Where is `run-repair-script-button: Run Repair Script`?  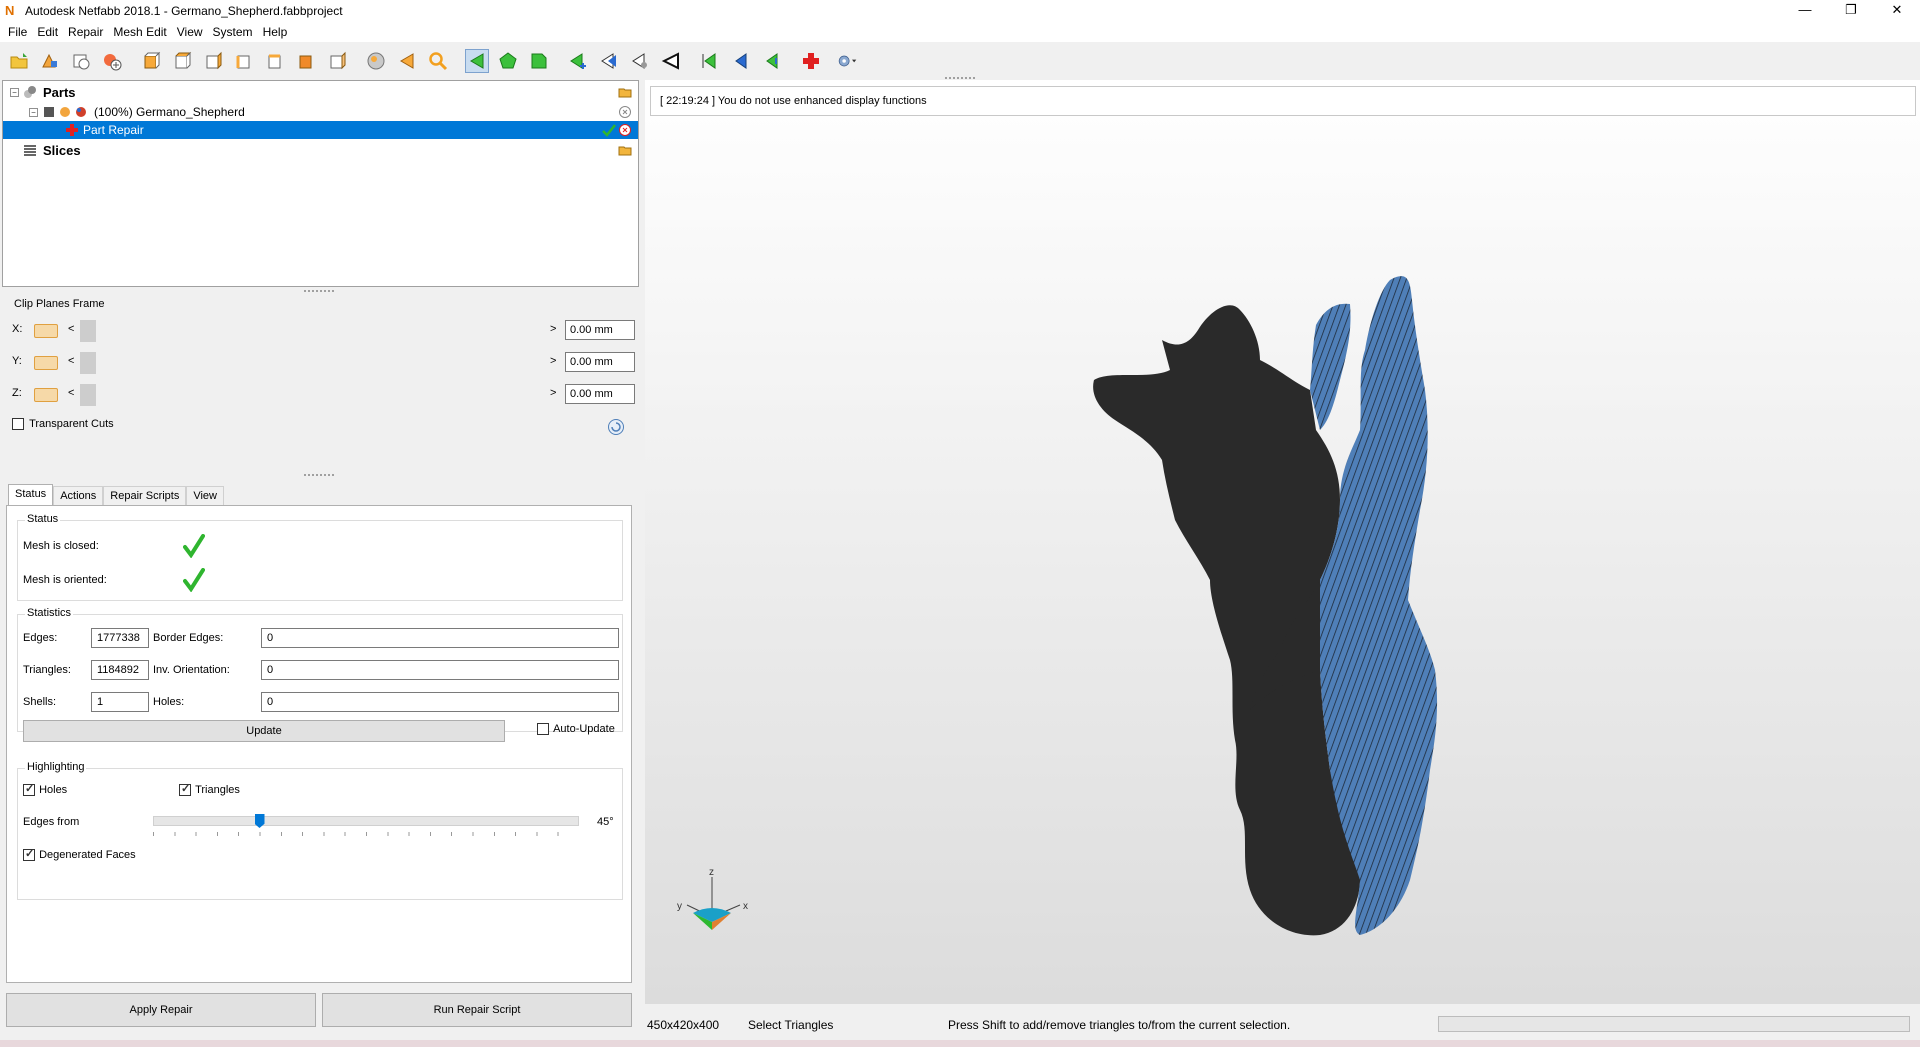 run-repair-script-button: Run Repair Script is located at coordinates (477, 1010).